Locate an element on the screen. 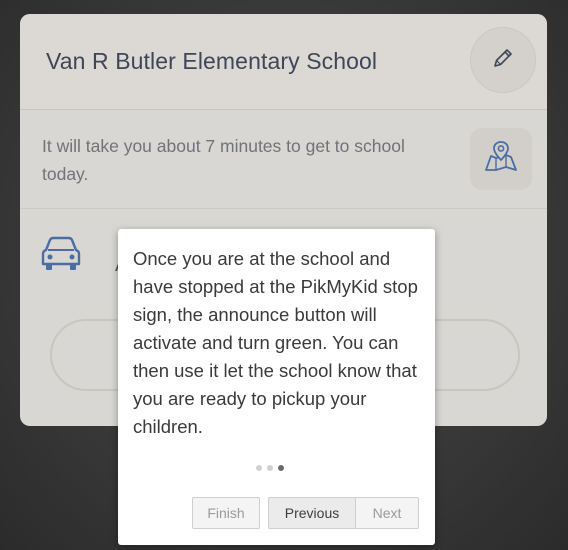 Image resolution: width=568 pixels, height=550 pixels. map-button is located at coordinates (501, 159).